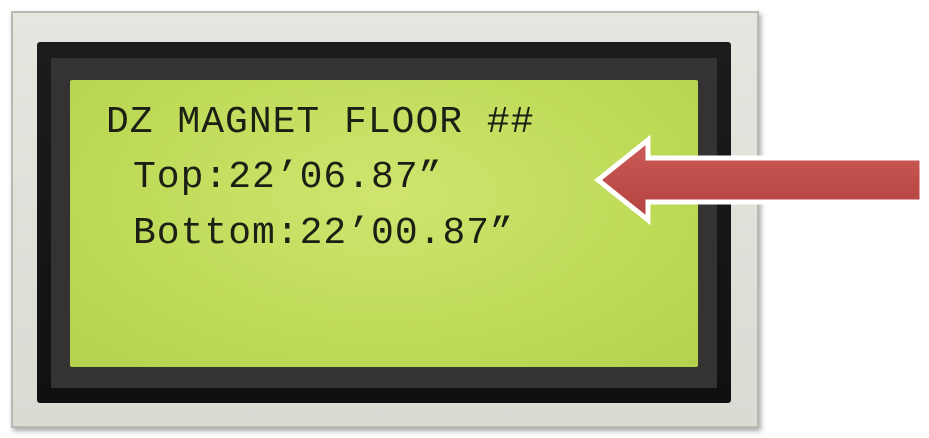  I want to click on lcd-line-top: Top:22’06.87”, so click(288, 177).